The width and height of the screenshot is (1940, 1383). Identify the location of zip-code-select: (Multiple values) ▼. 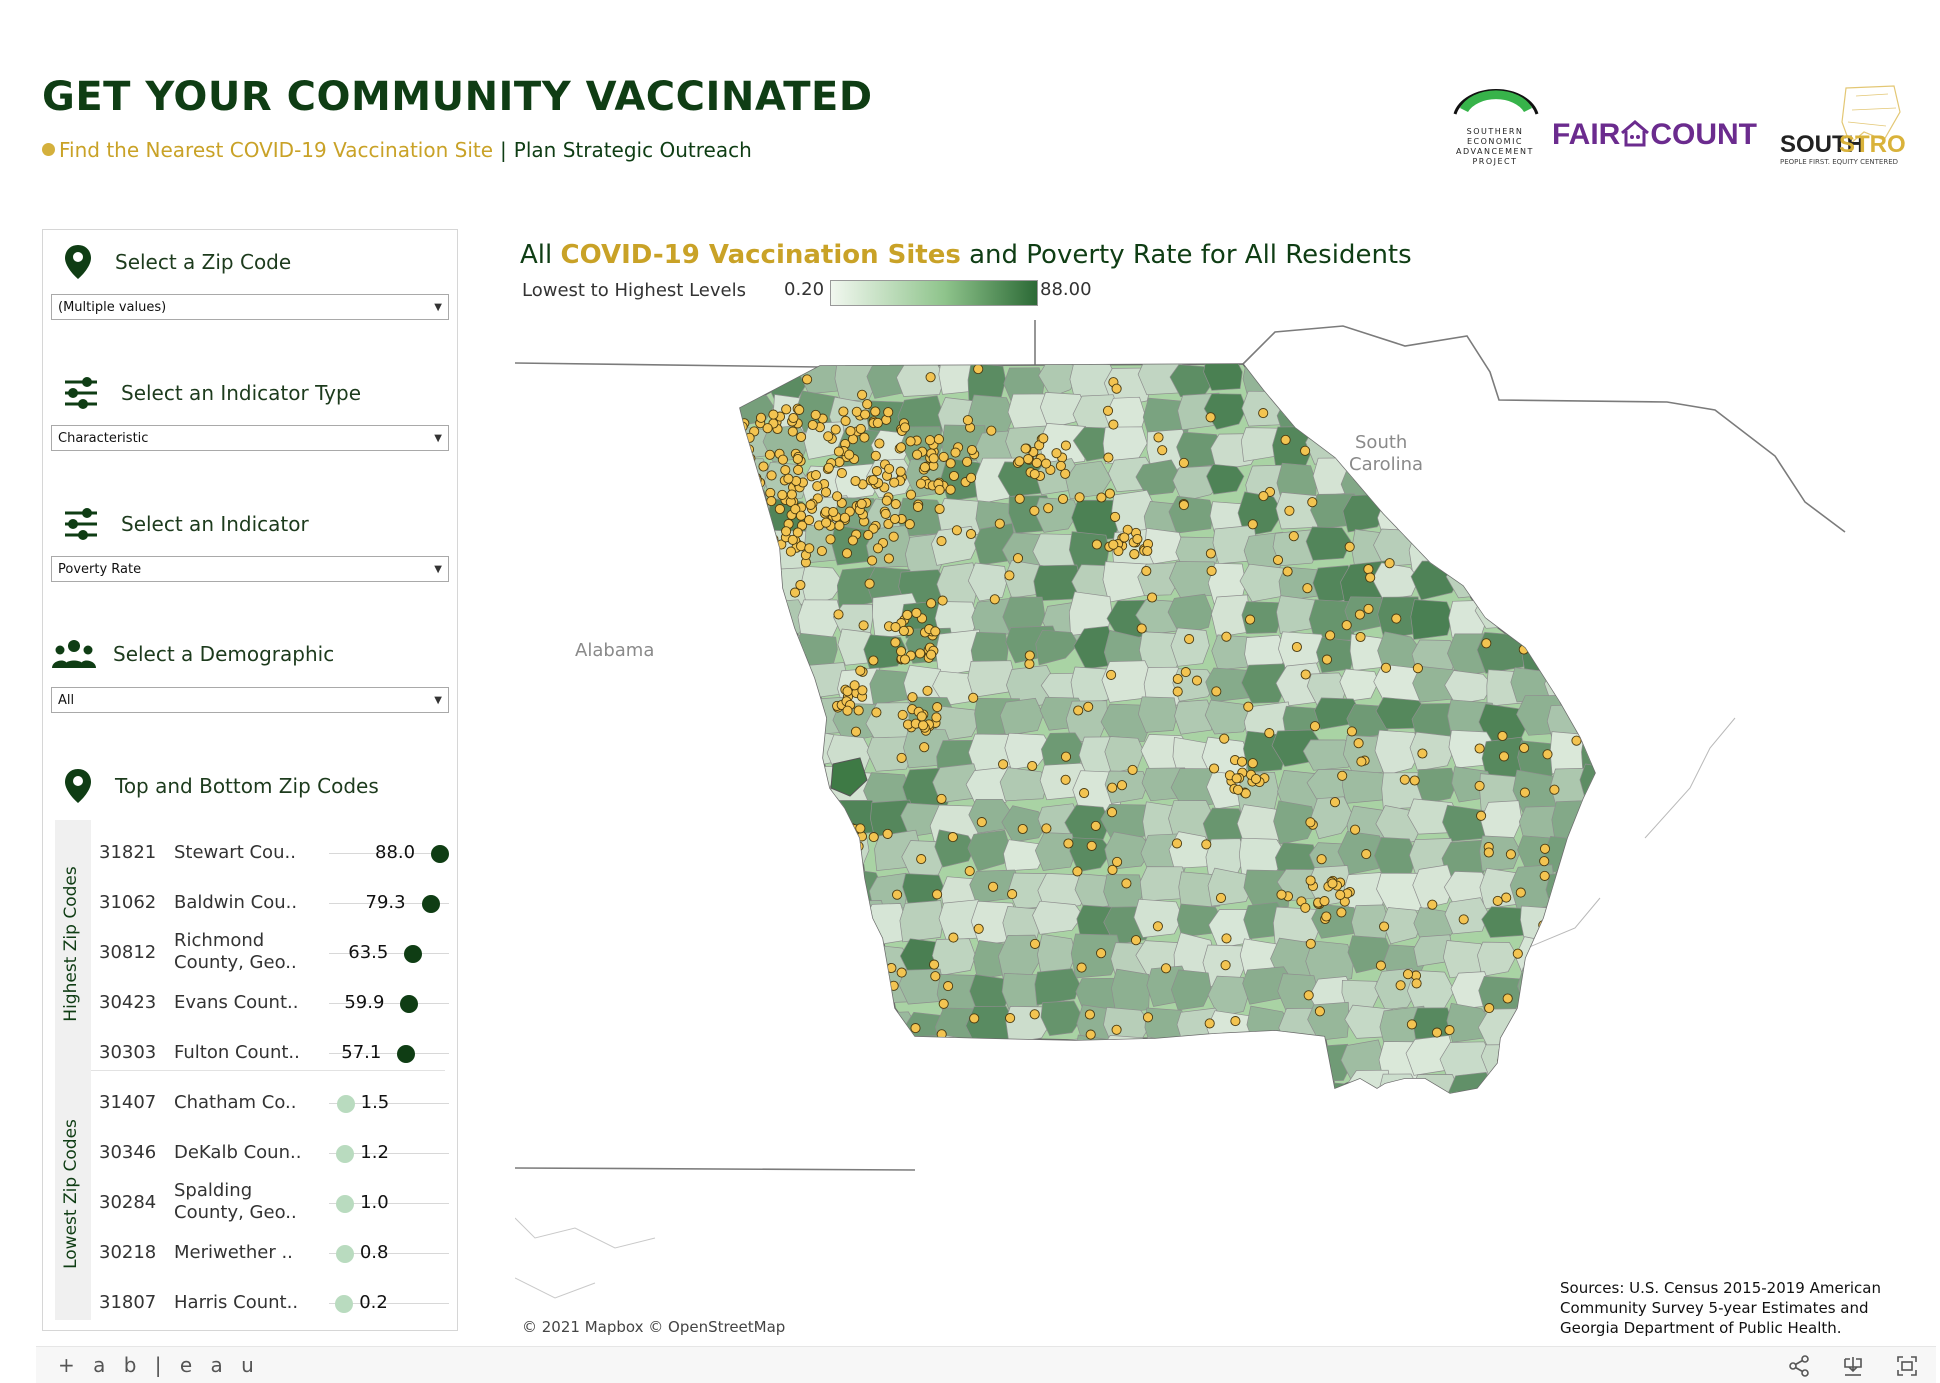
(250, 307).